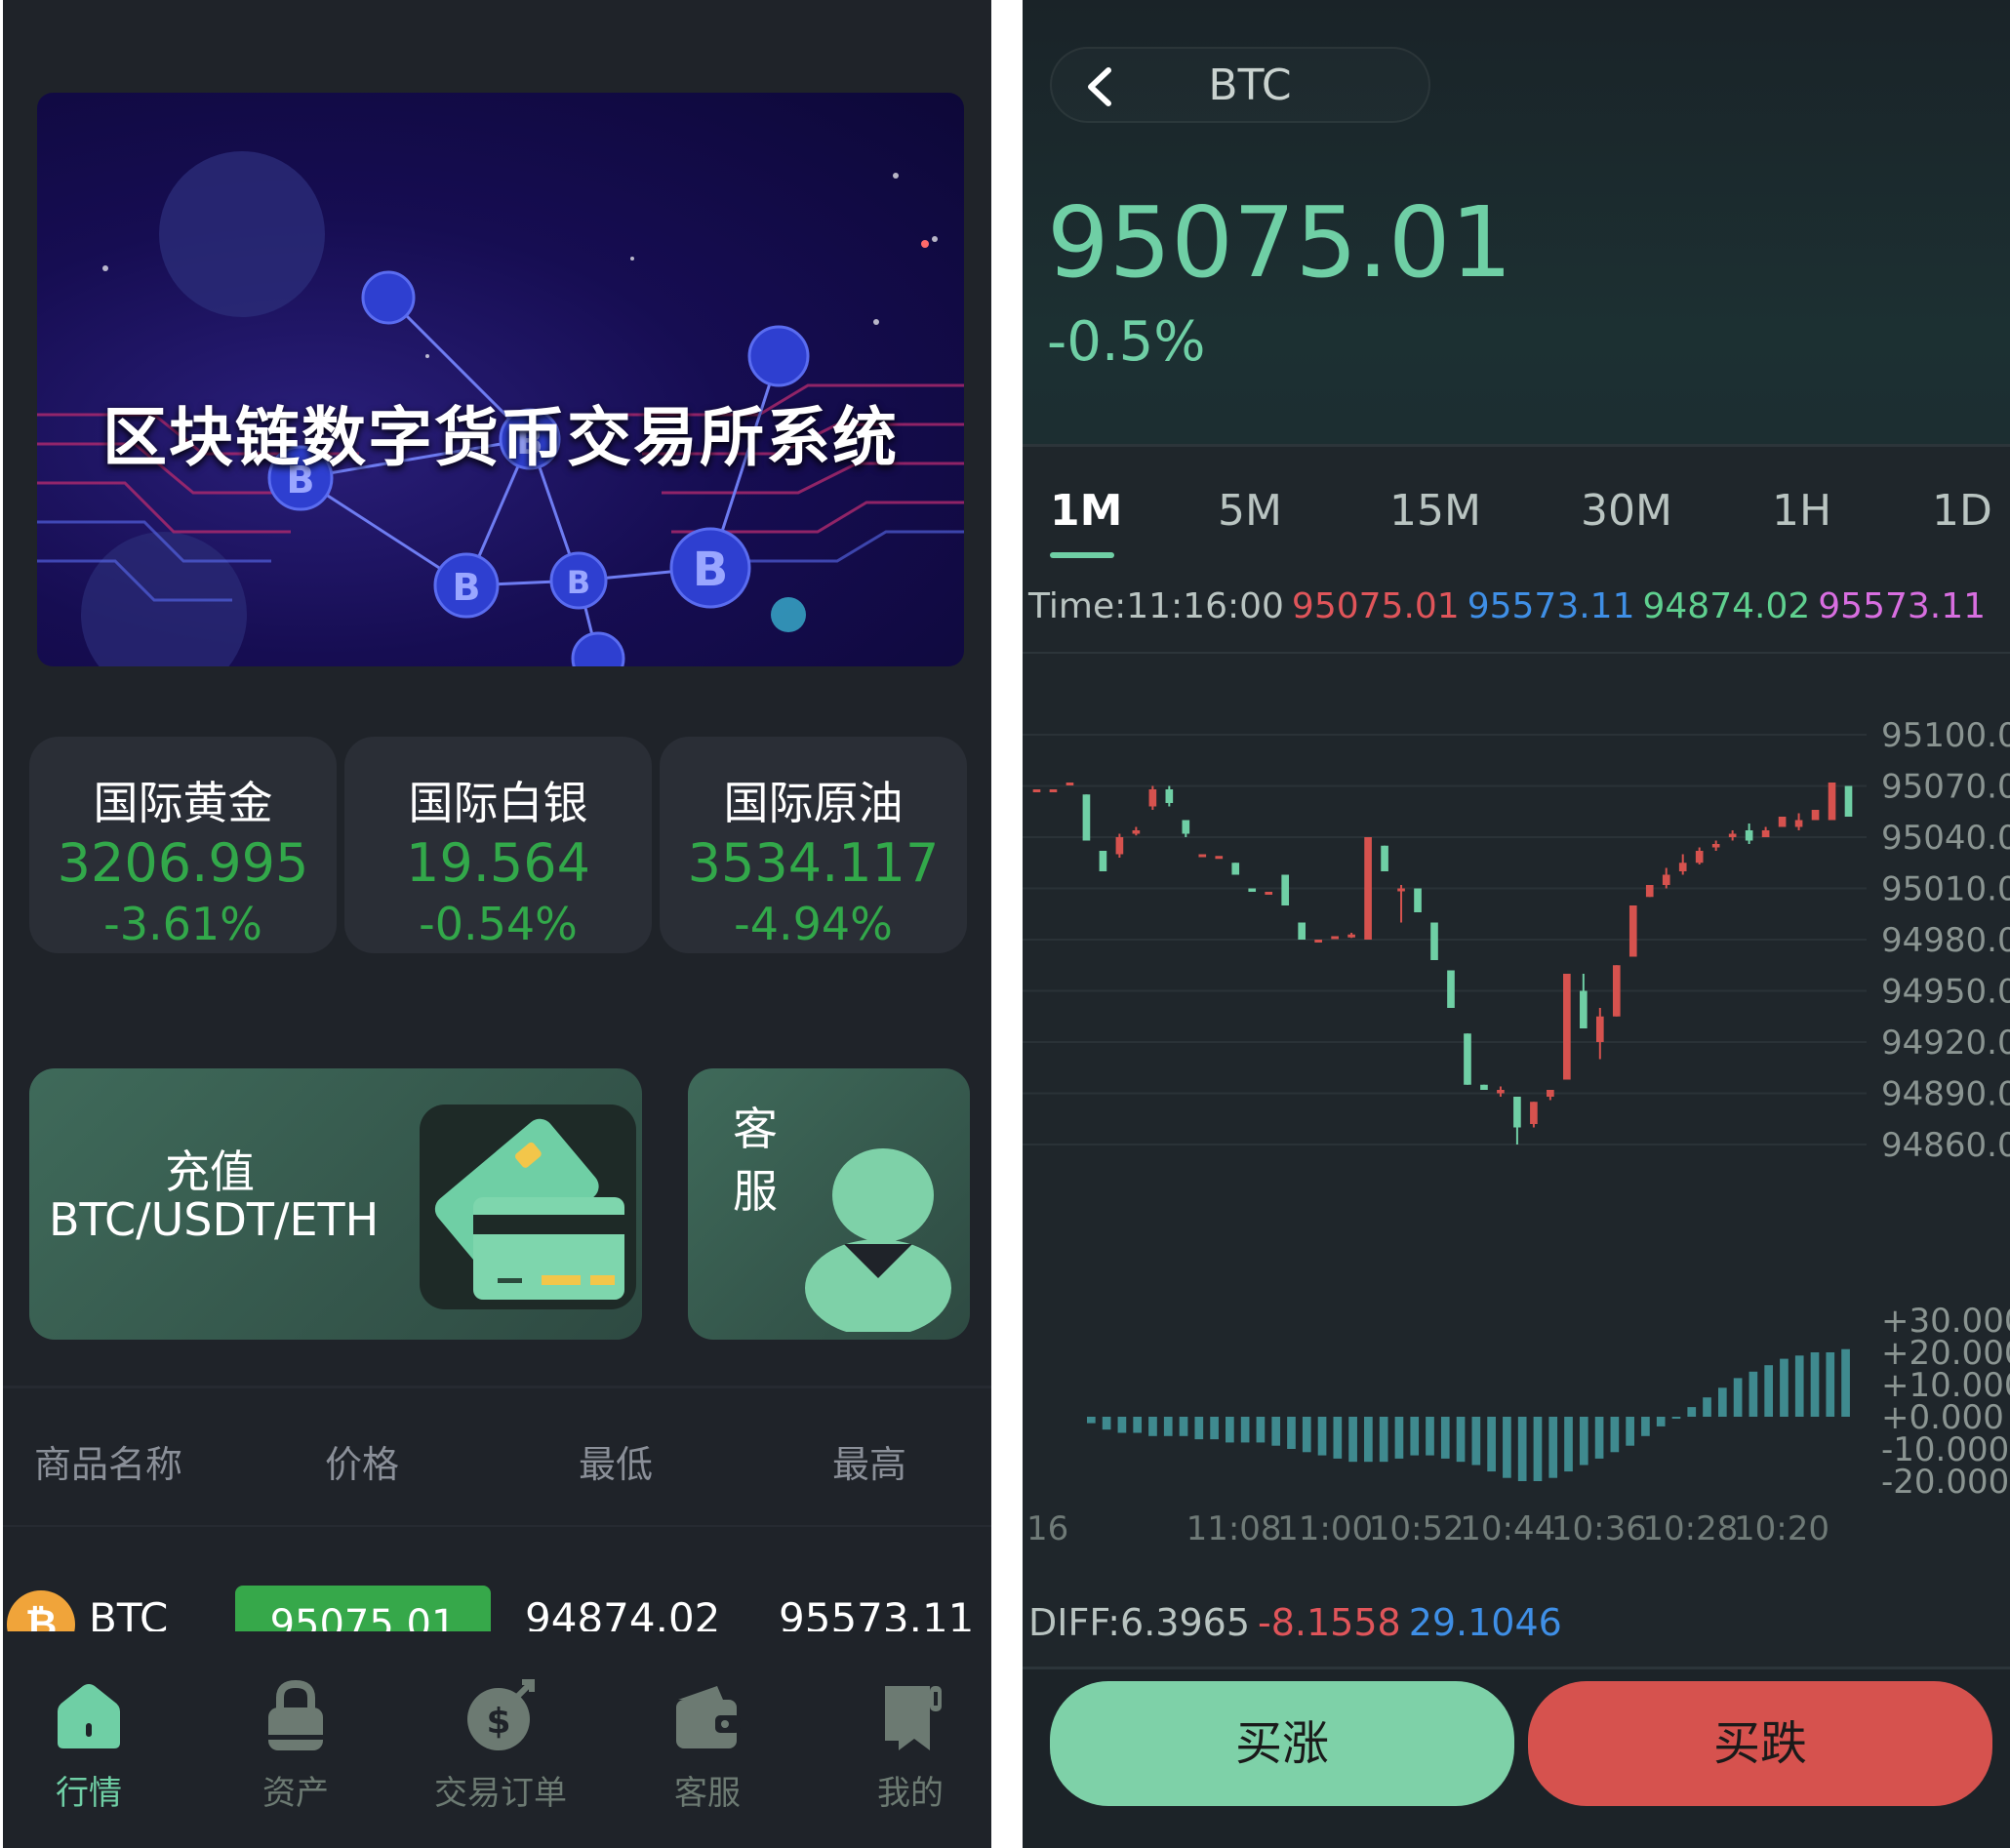 This screenshot has height=1848, width=2010. Describe the element at coordinates (500, 1746) in the screenshot. I see `tab-trade-orders: $ 交易订单` at that location.